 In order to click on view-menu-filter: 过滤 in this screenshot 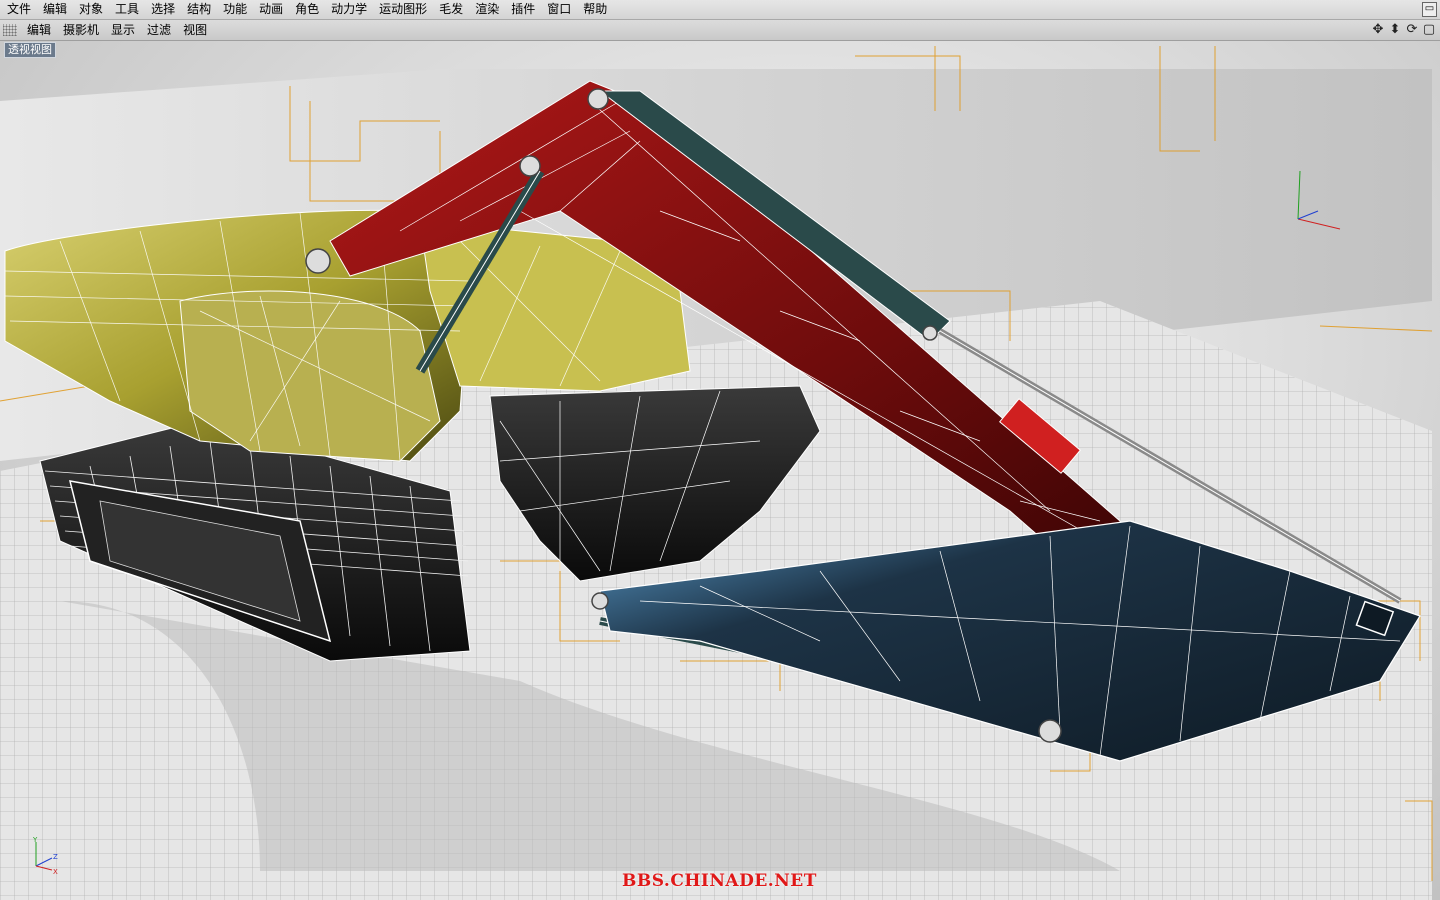, I will do `click(159, 30)`.